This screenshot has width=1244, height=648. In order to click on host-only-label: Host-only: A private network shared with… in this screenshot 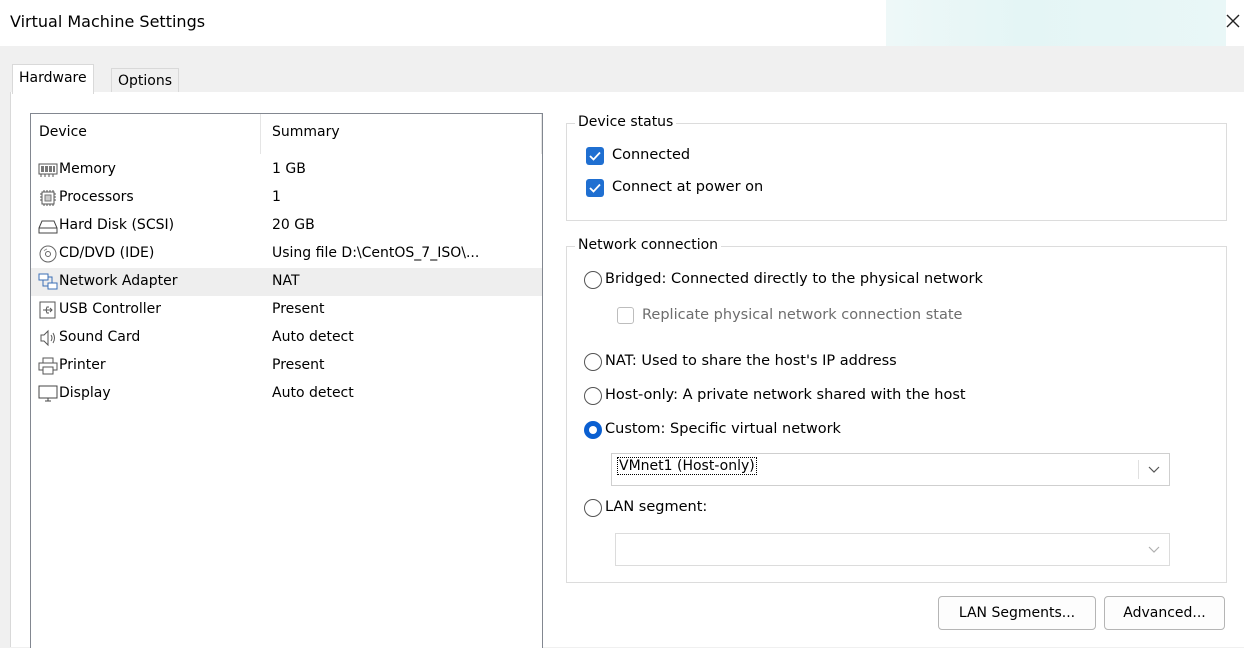, I will do `click(785, 395)`.